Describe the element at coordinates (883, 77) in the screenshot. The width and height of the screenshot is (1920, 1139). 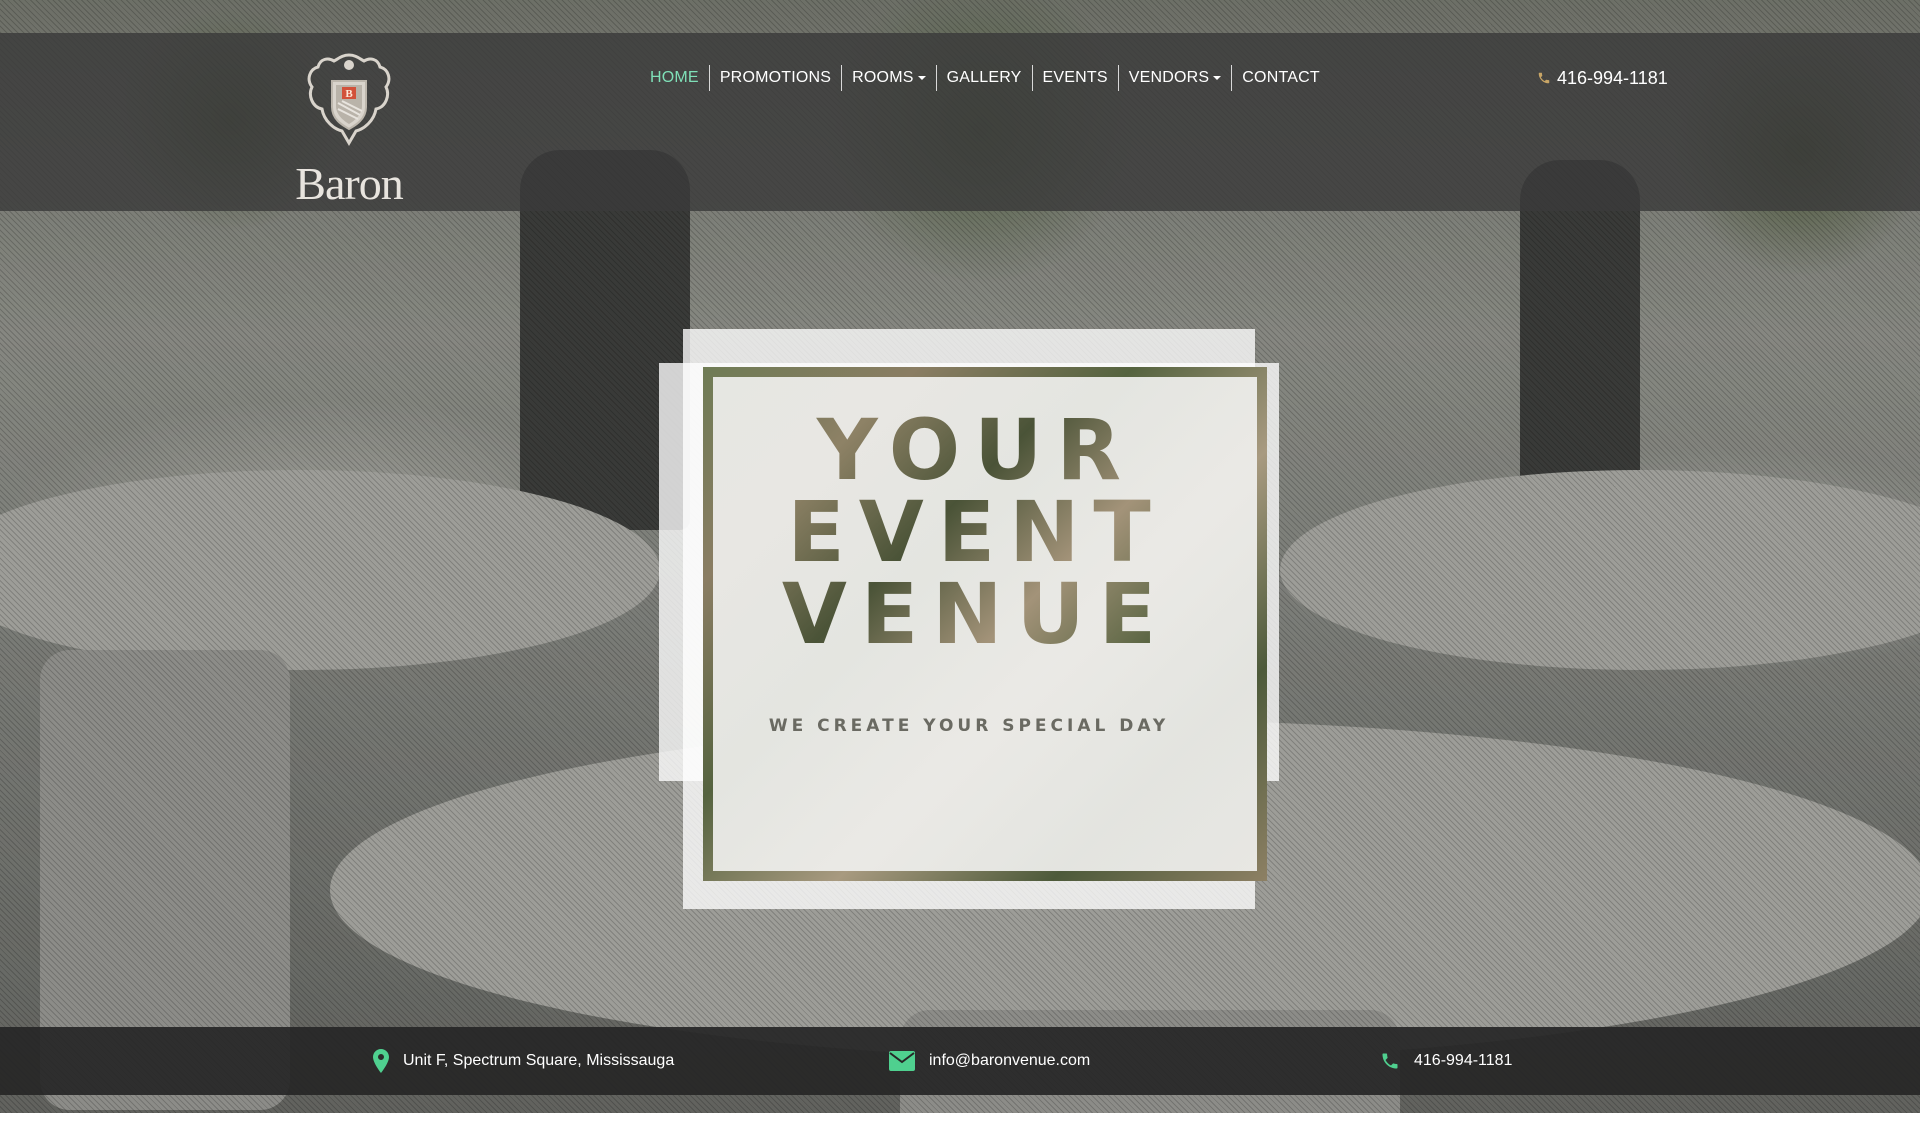
I see `nav-item-label: ROOMS` at that location.